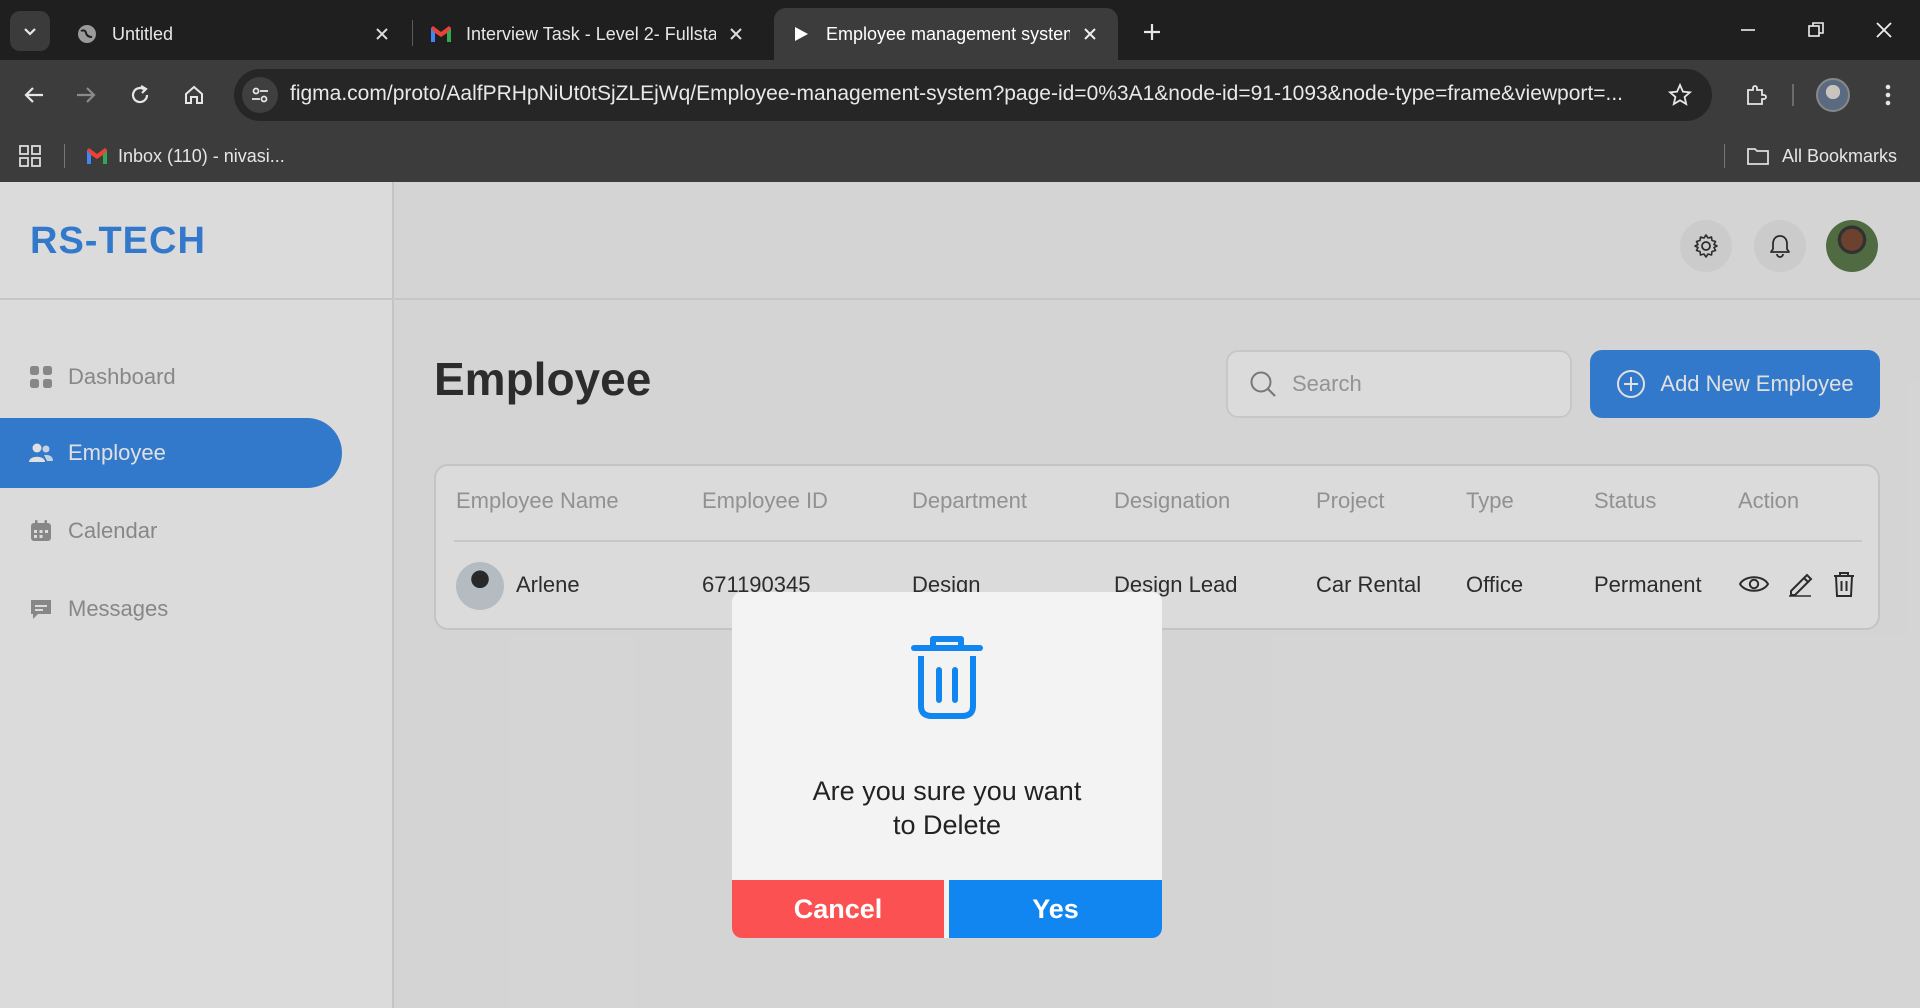  Describe the element at coordinates (235, 34) in the screenshot. I see `tab-untitled: Untitled` at that location.